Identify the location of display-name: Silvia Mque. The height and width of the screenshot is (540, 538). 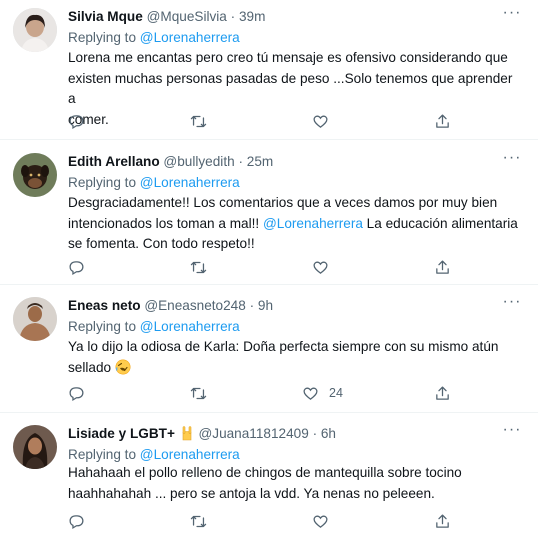
(105, 16).